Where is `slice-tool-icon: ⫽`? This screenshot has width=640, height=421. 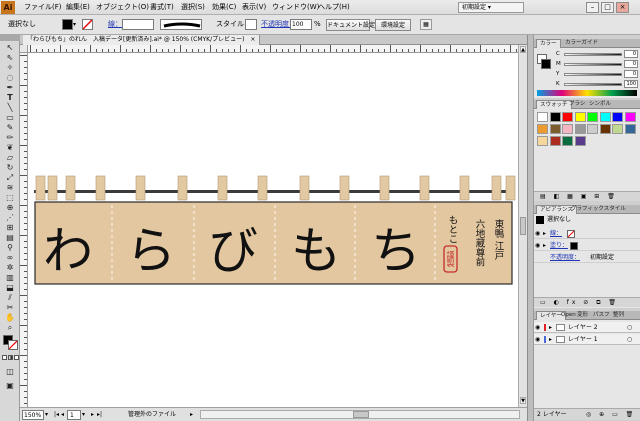 slice-tool-icon: ⫽ is located at coordinates (10, 297).